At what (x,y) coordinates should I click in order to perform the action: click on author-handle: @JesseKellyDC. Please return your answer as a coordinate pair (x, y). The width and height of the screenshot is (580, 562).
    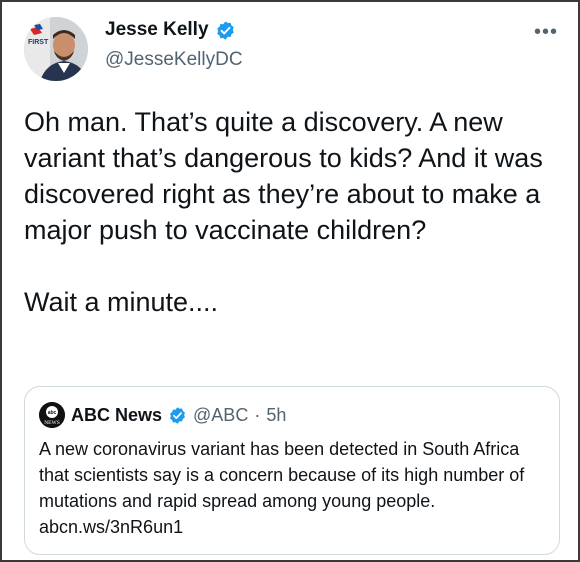
    Looking at the image, I should click on (174, 60).